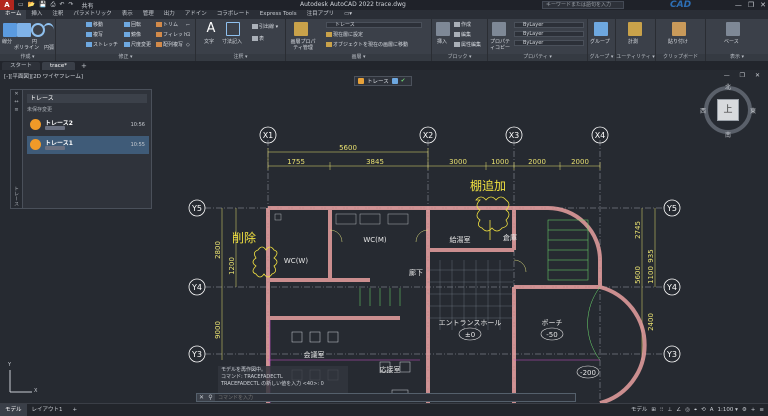  I want to click on match-properties-icon, so click(499, 29).